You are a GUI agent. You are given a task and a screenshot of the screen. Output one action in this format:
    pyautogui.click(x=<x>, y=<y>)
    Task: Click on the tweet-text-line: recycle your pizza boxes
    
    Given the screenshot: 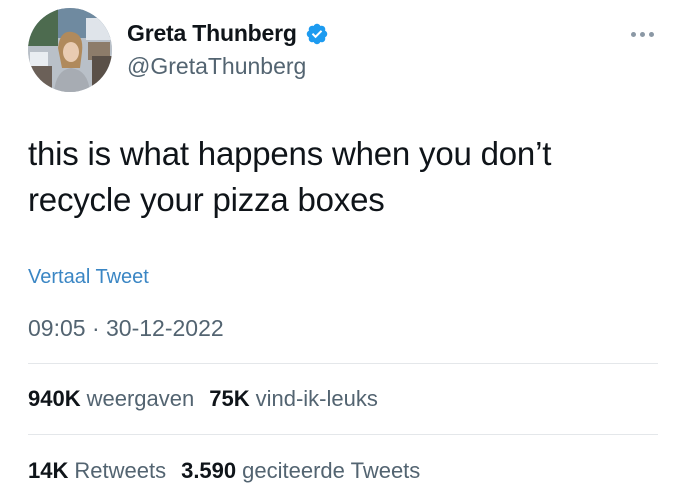 What is the action you would take?
    pyautogui.click(x=206, y=199)
    